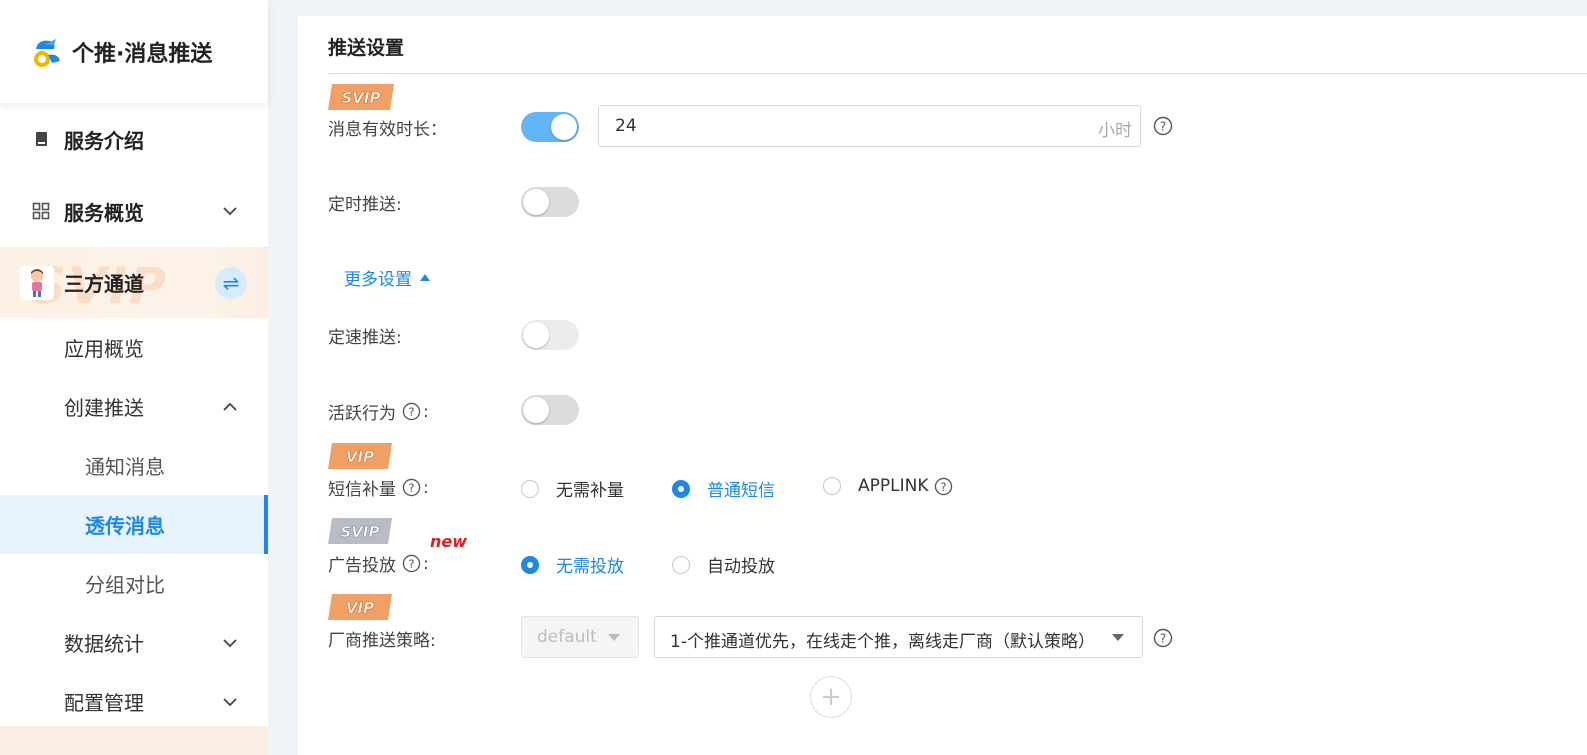 The height and width of the screenshot is (755, 1587). What do you see at coordinates (387, 130) in the screenshot?
I see `msg-valid-label: 消息有效时长：` at bounding box center [387, 130].